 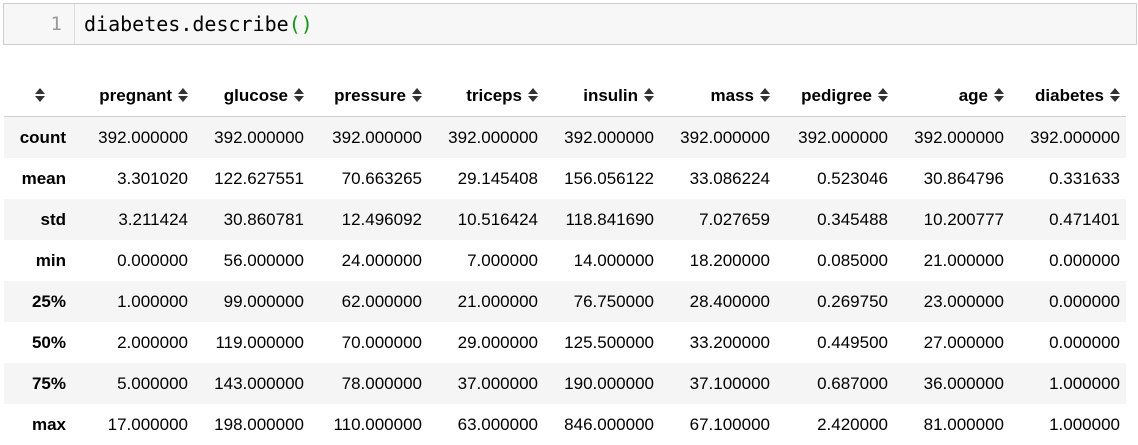 What do you see at coordinates (252, 301) in the screenshot?
I see `table-cell: 99.000000` at bounding box center [252, 301].